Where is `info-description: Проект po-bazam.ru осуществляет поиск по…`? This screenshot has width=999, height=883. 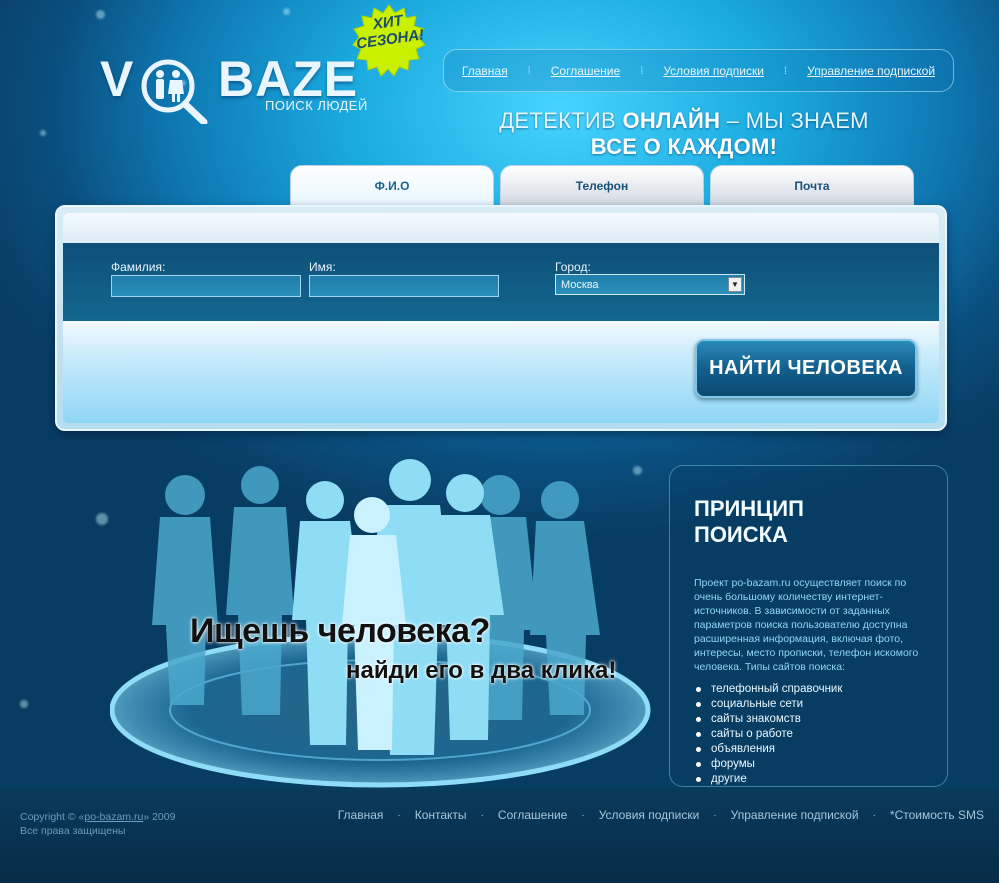 info-description: Проект po-bazam.ru осуществляет поиск по… is located at coordinates (806, 625).